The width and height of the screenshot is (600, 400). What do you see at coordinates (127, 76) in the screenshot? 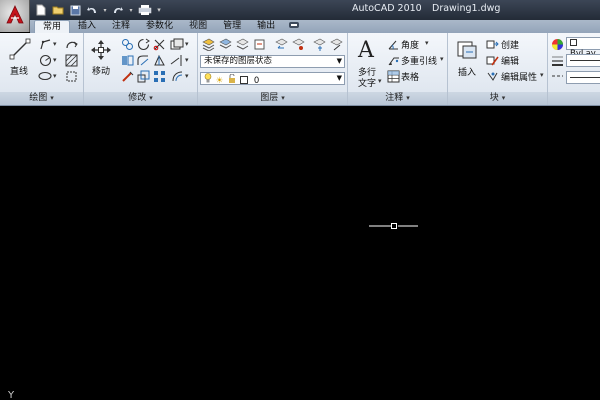
I see `stretch-tool-icon` at bounding box center [127, 76].